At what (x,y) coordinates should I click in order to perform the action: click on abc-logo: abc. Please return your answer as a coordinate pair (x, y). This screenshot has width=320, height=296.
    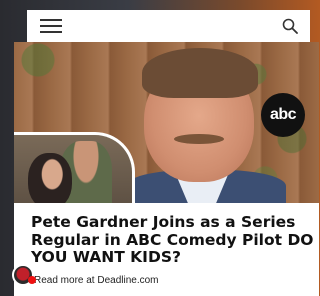
    Looking at the image, I should click on (283, 115).